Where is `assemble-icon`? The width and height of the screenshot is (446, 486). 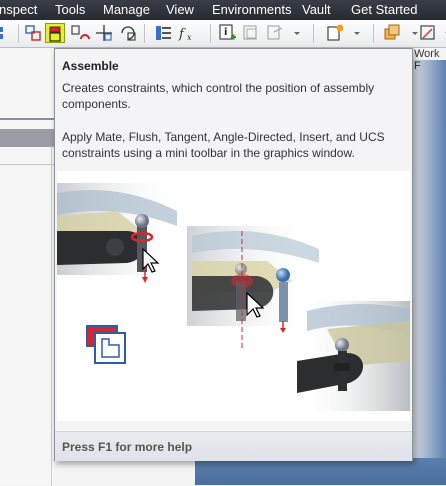
assemble-icon is located at coordinates (55, 33).